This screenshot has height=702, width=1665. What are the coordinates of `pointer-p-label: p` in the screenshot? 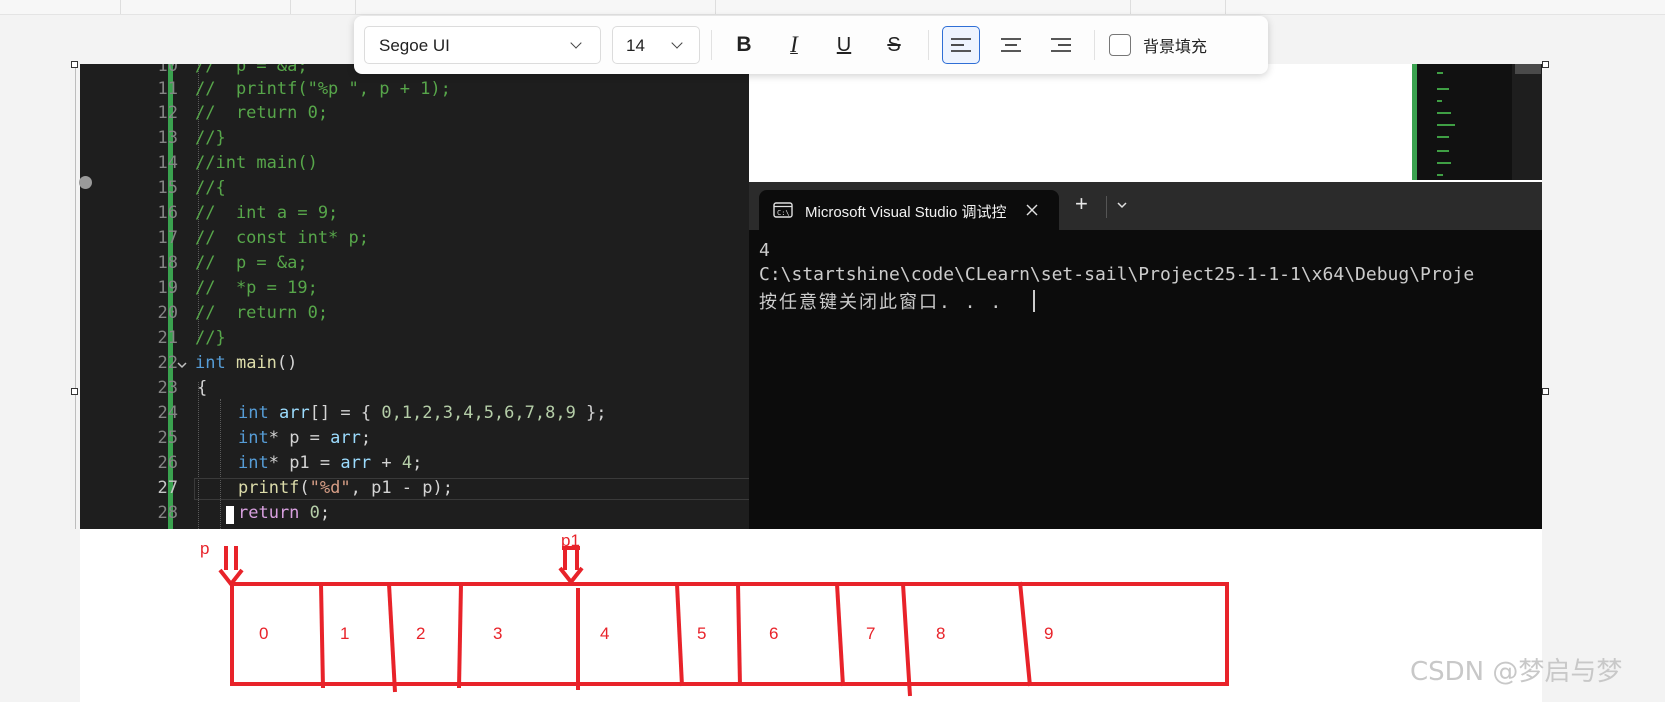 It's located at (204, 548).